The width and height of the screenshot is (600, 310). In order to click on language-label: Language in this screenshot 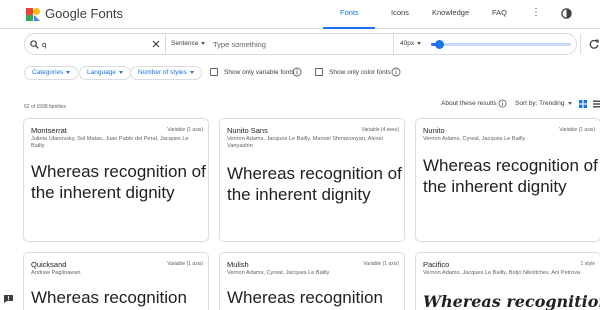, I will do `click(101, 72)`.